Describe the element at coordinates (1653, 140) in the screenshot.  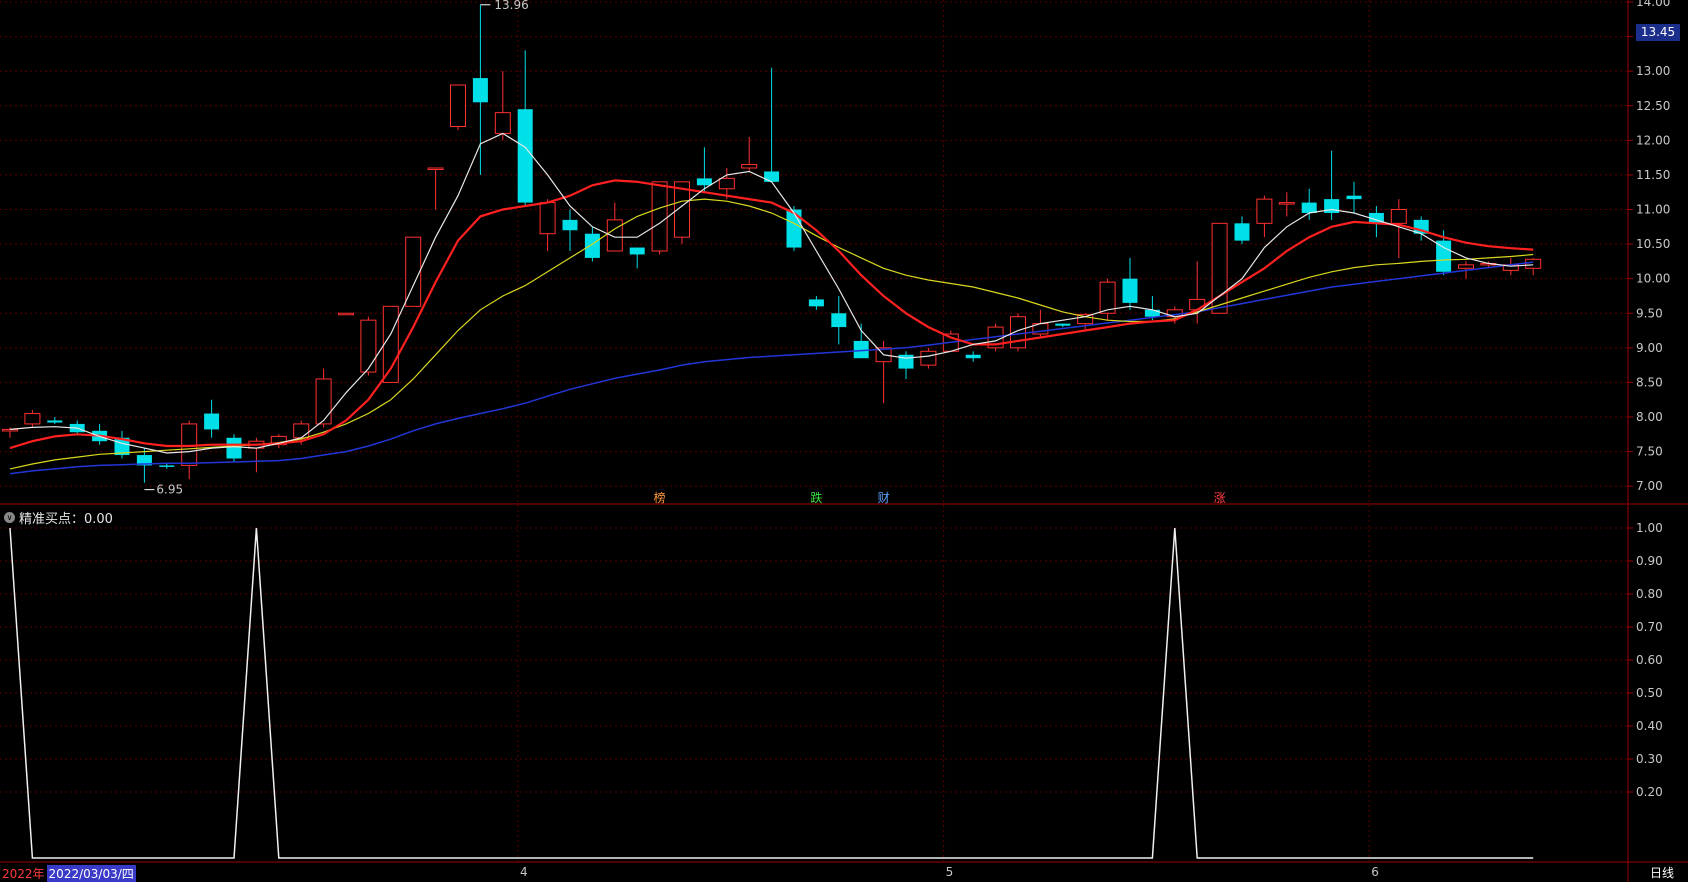
I see `y-tick-label: 12.00` at that location.